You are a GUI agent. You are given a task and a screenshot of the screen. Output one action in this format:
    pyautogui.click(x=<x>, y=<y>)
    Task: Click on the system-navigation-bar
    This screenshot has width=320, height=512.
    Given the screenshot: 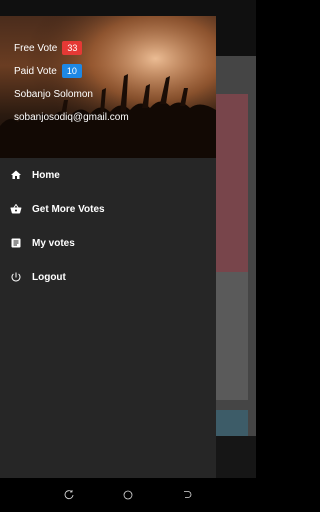 What is the action you would take?
    pyautogui.click(x=128, y=495)
    